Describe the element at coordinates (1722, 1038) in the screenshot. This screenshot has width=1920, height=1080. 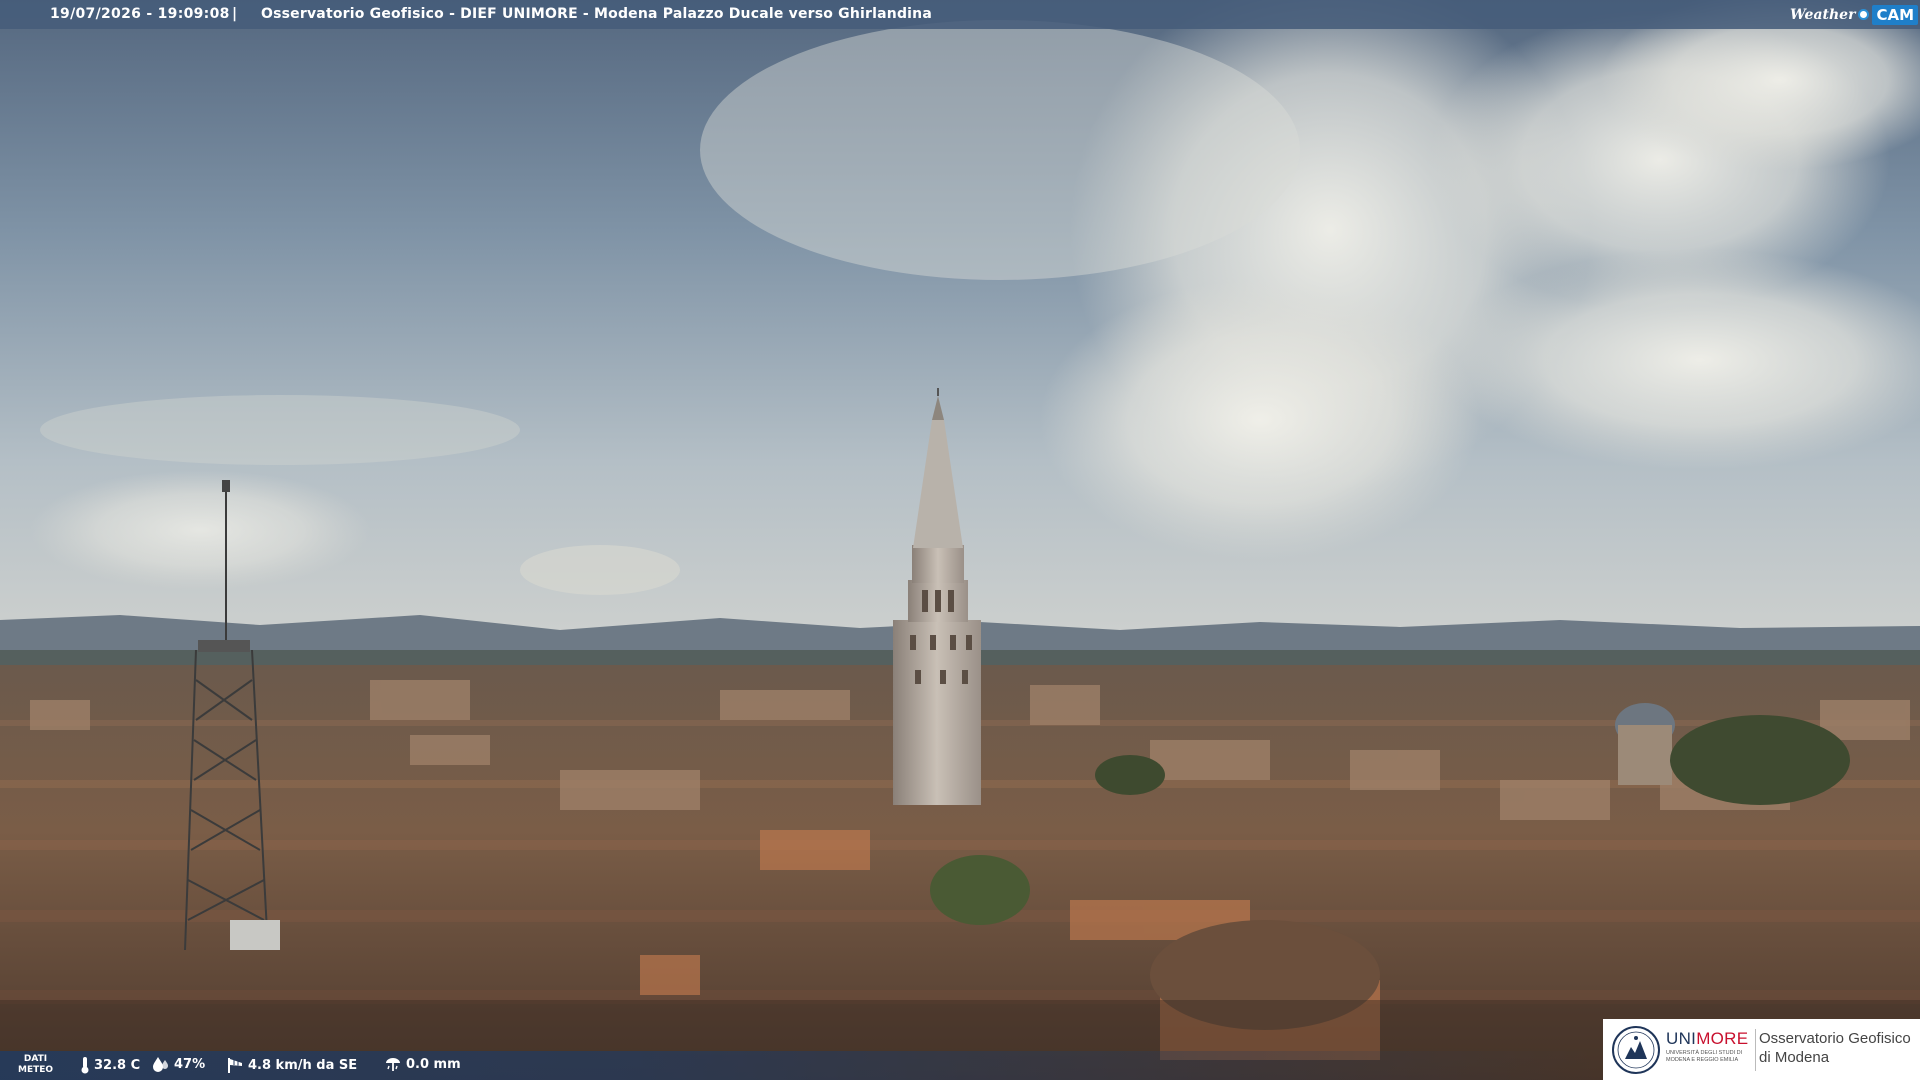
I see `unimore-more: MORE` at that location.